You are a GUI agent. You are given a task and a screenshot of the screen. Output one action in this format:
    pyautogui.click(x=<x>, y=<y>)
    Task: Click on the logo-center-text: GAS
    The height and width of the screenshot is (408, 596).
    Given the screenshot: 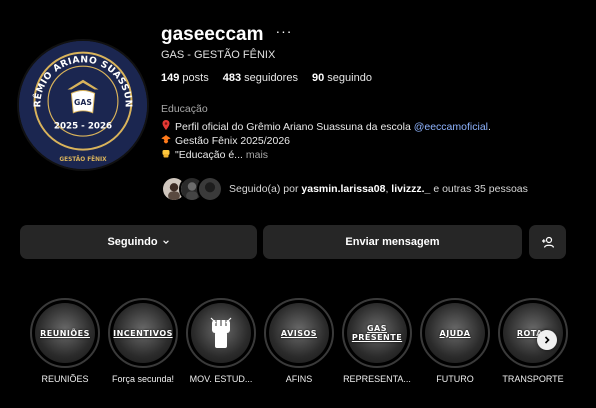 What is the action you would take?
    pyautogui.click(x=83, y=102)
    